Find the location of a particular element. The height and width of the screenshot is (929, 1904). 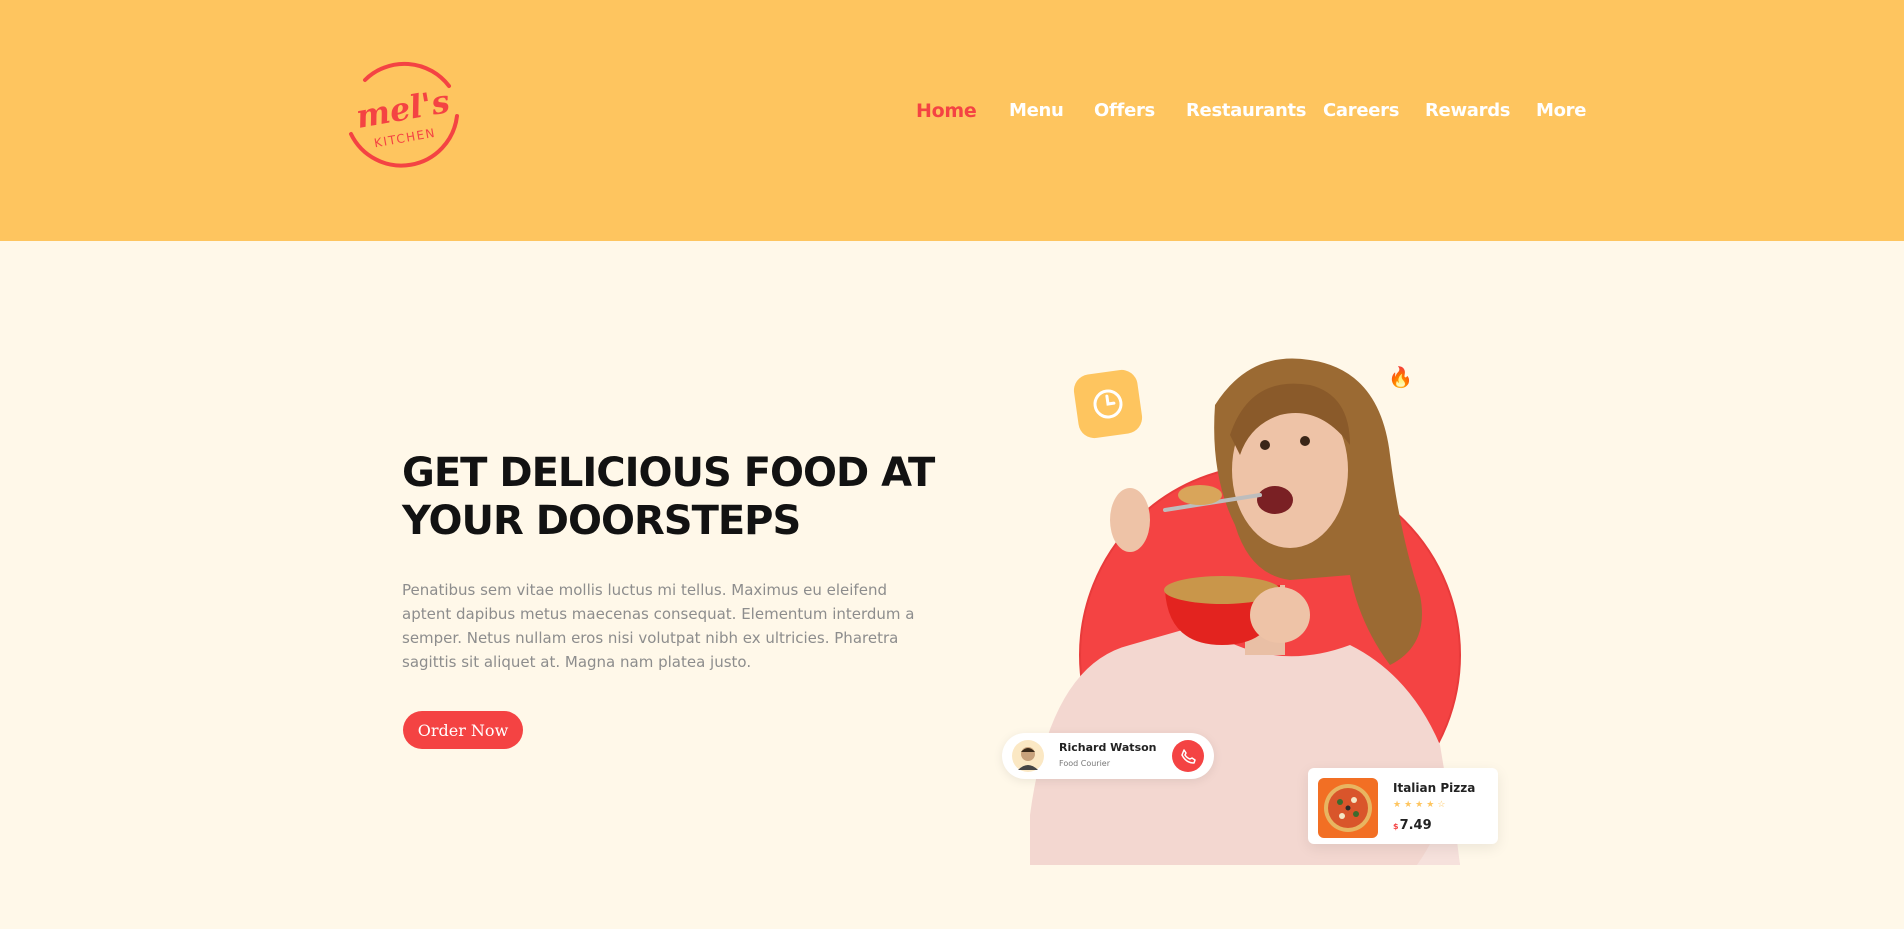

fire-icon: 🔥 is located at coordinates (1400, 378).